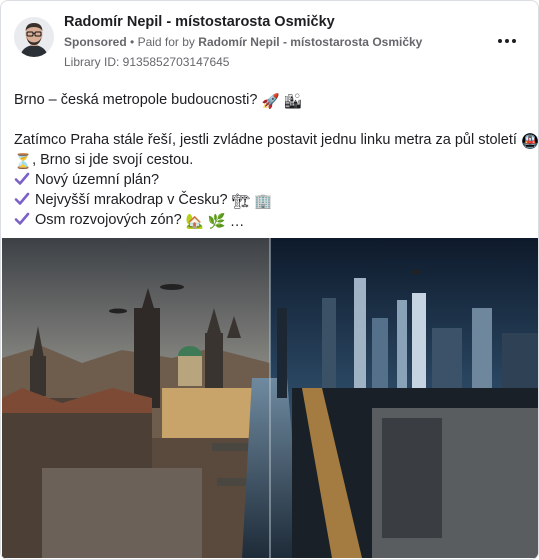  What do you see at coordinates (95, 42) in the screenshot?
I see `sponsored-label: Sponsored` at bounding box center [95, 42].